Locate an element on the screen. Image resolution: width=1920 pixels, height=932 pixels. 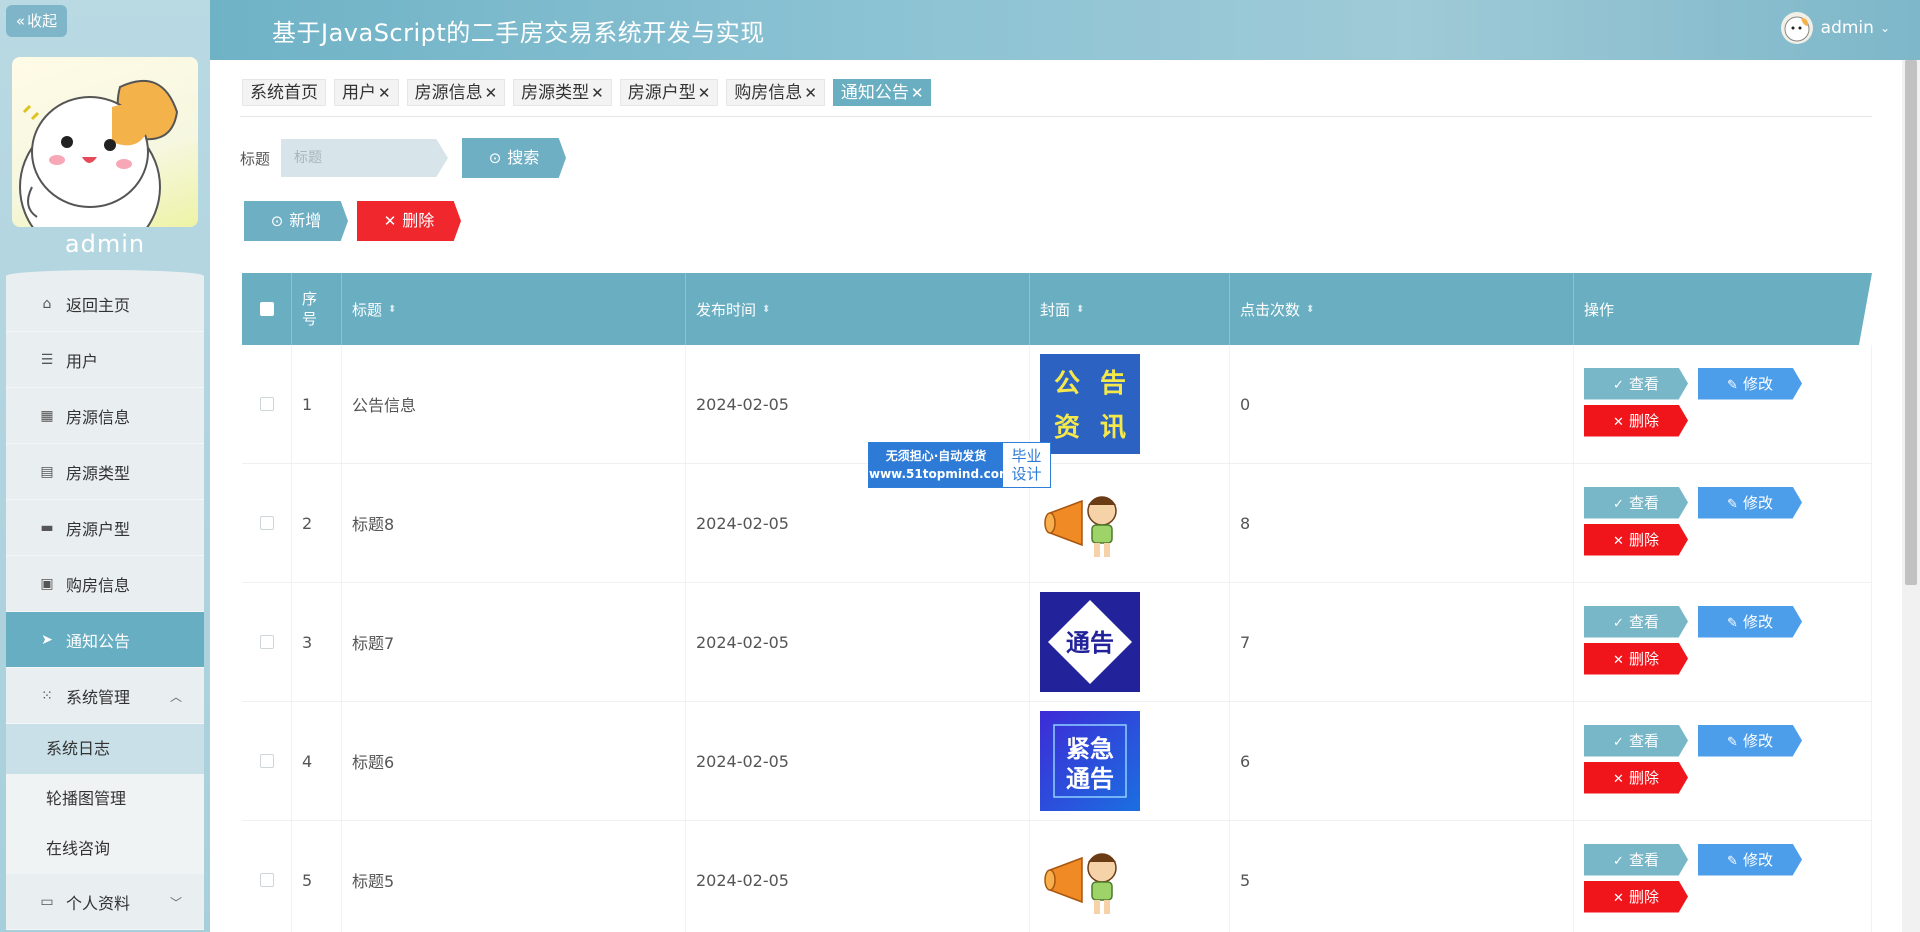
sidebar-subitem-carousel: 轮播图管理 is located at coordinates (105, 799).